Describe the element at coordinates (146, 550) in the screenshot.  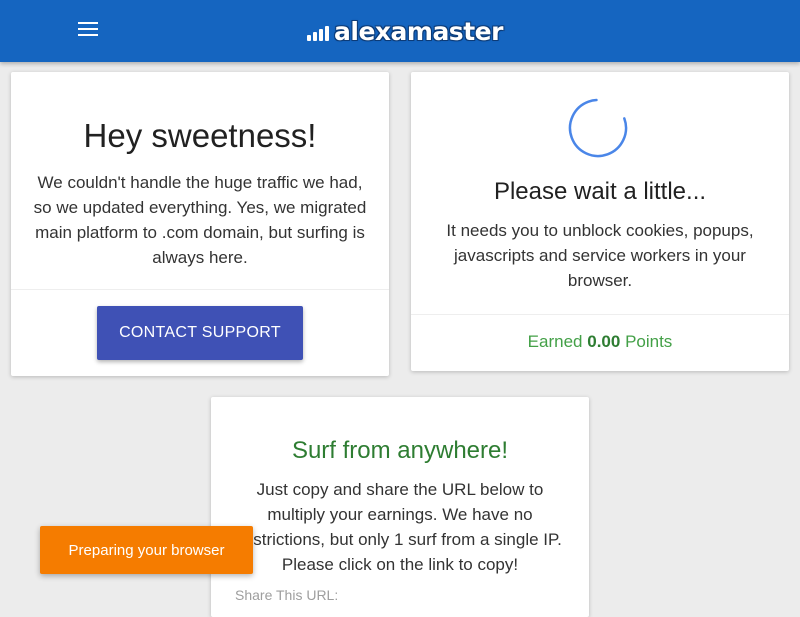
I see `preparing-browser-toast: Preparing your browser` at that location.